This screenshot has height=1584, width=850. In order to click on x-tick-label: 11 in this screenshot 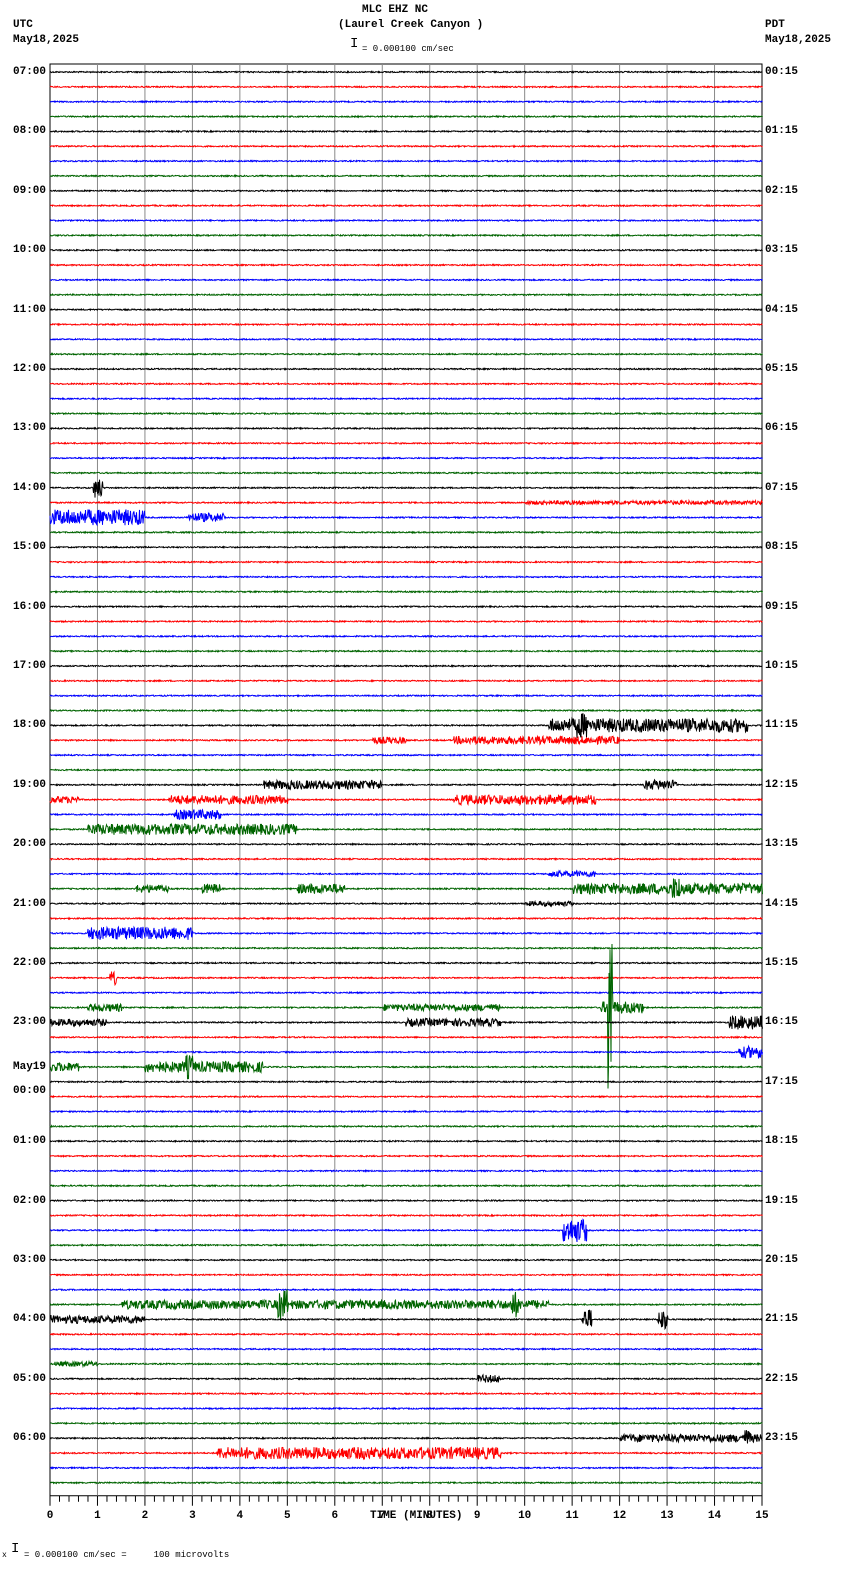, I will do `click(573, 1516)`.